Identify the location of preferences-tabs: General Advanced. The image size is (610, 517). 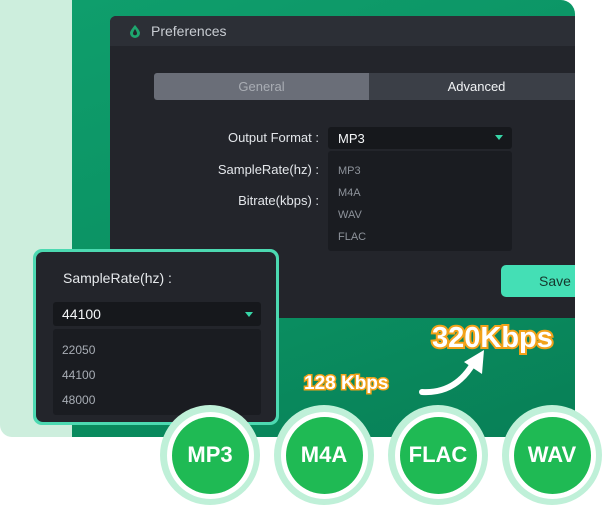
(364, 86).